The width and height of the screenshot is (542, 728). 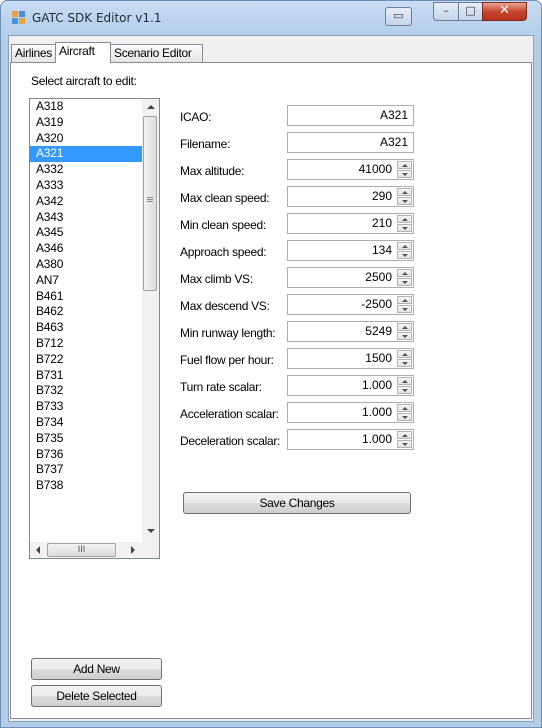 I want to click on min-runway-length-spinner: 5249, so click(x=350, y=331).